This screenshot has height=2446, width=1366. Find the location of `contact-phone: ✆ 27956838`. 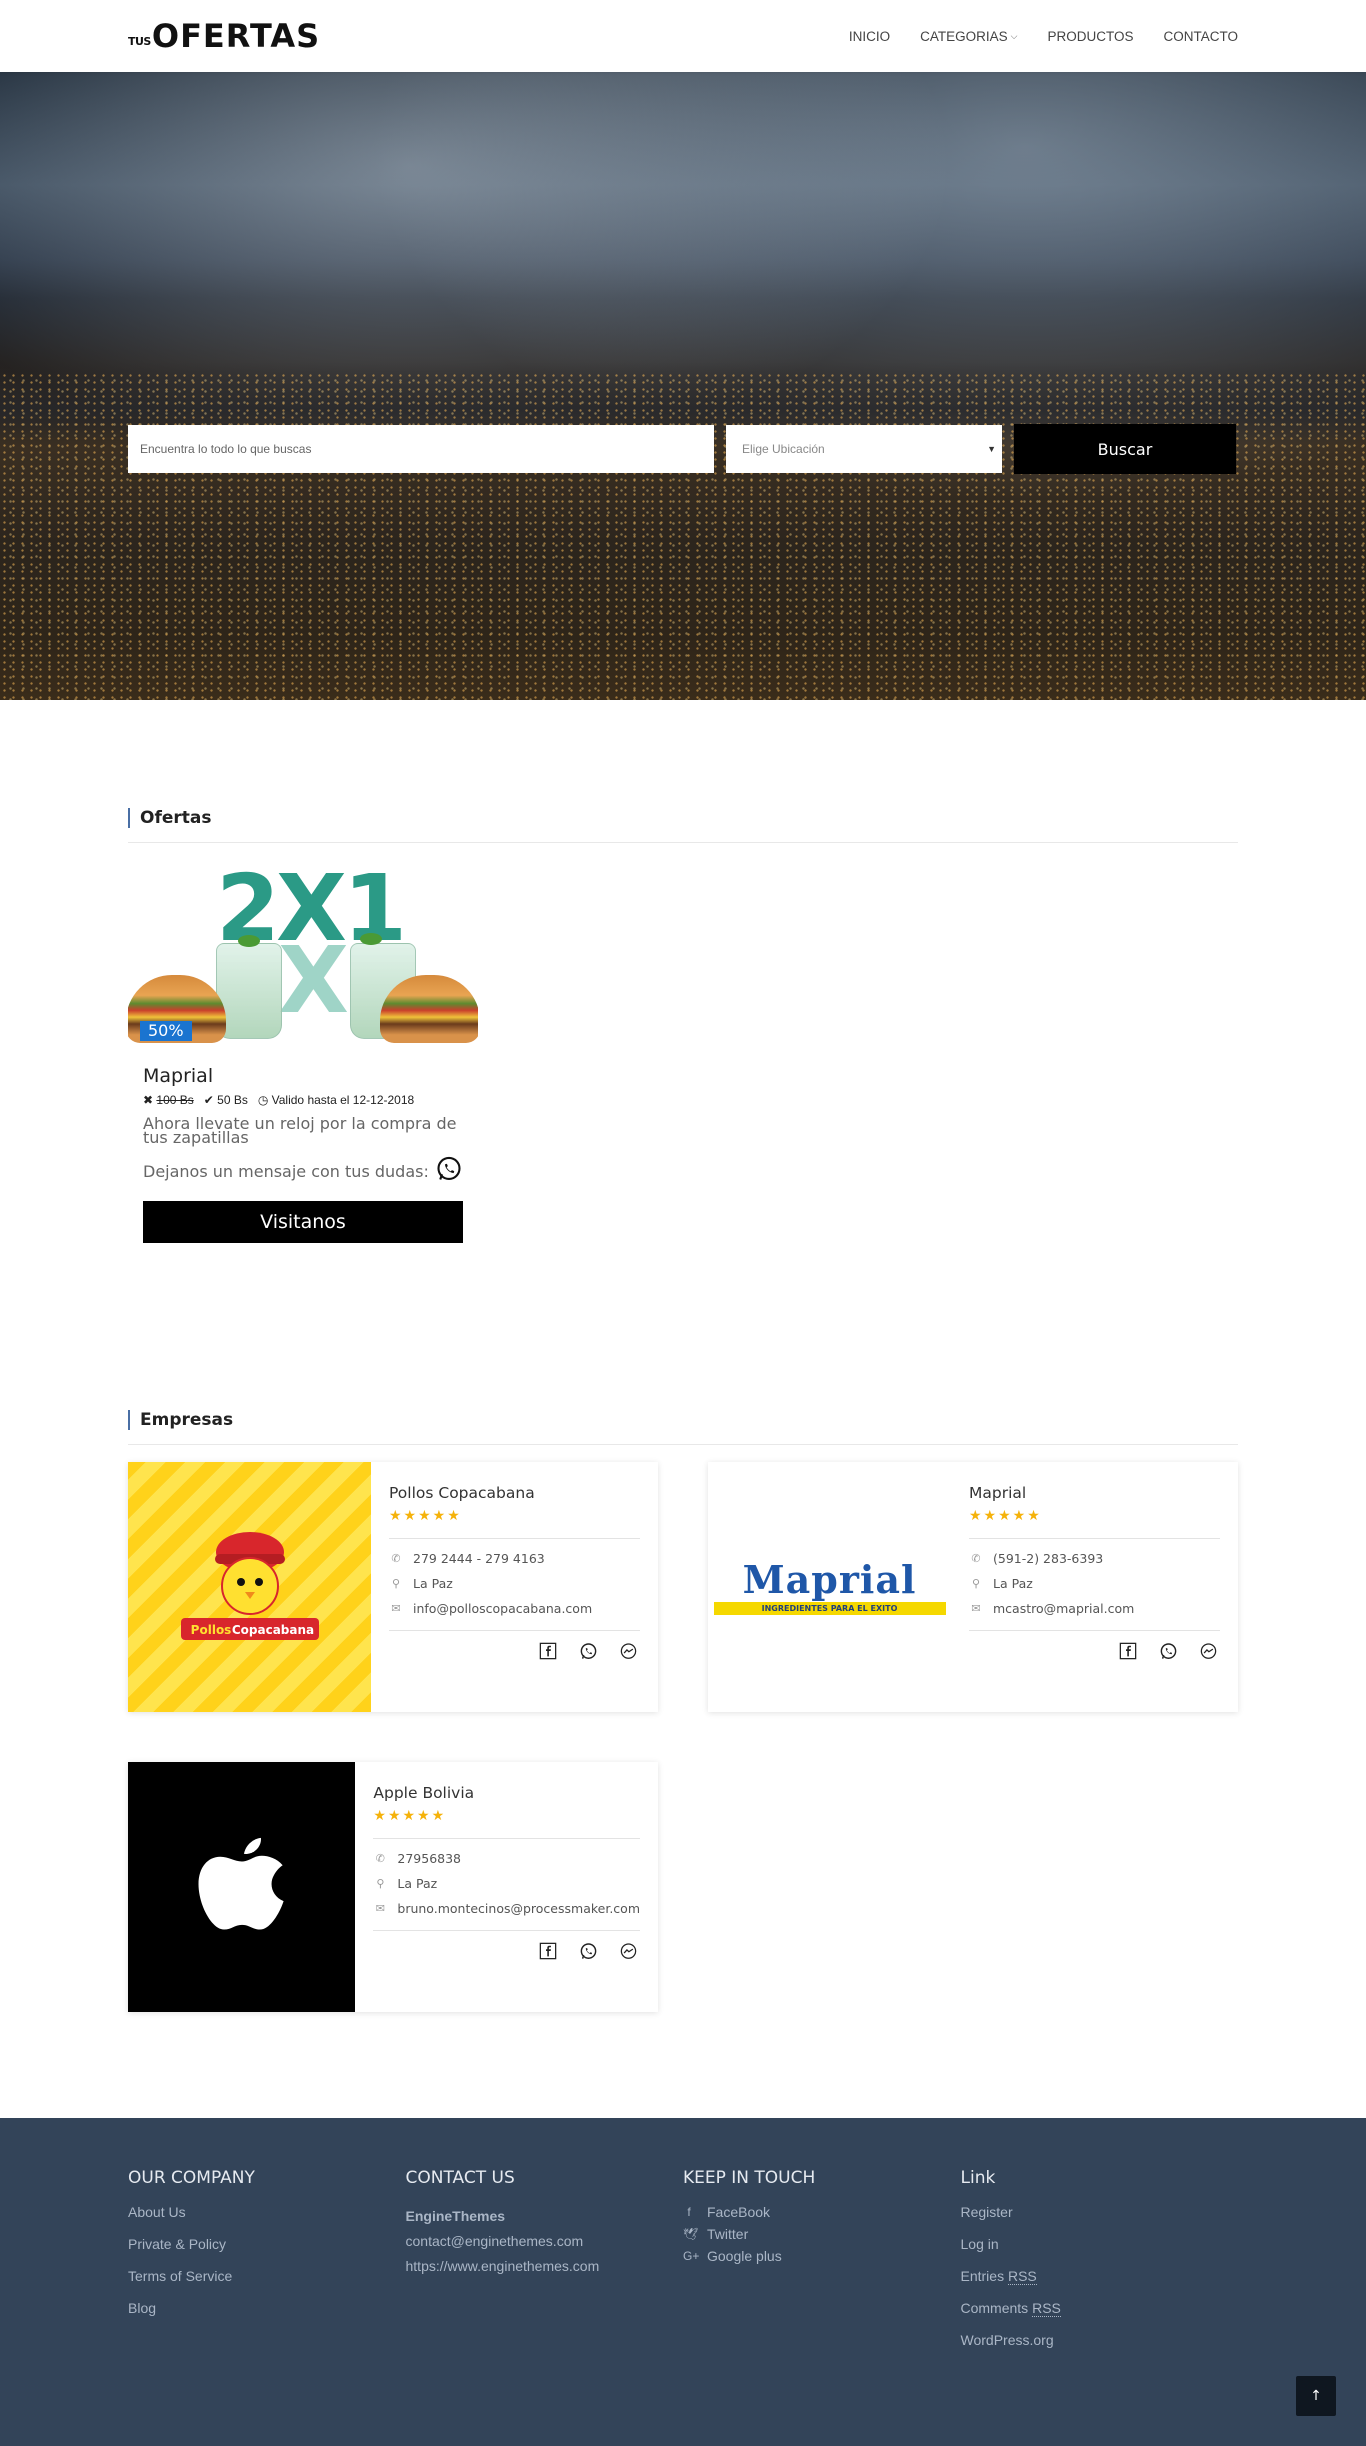

contact-phone: ✆ 27956838 is located at coordinates (506, 1858).